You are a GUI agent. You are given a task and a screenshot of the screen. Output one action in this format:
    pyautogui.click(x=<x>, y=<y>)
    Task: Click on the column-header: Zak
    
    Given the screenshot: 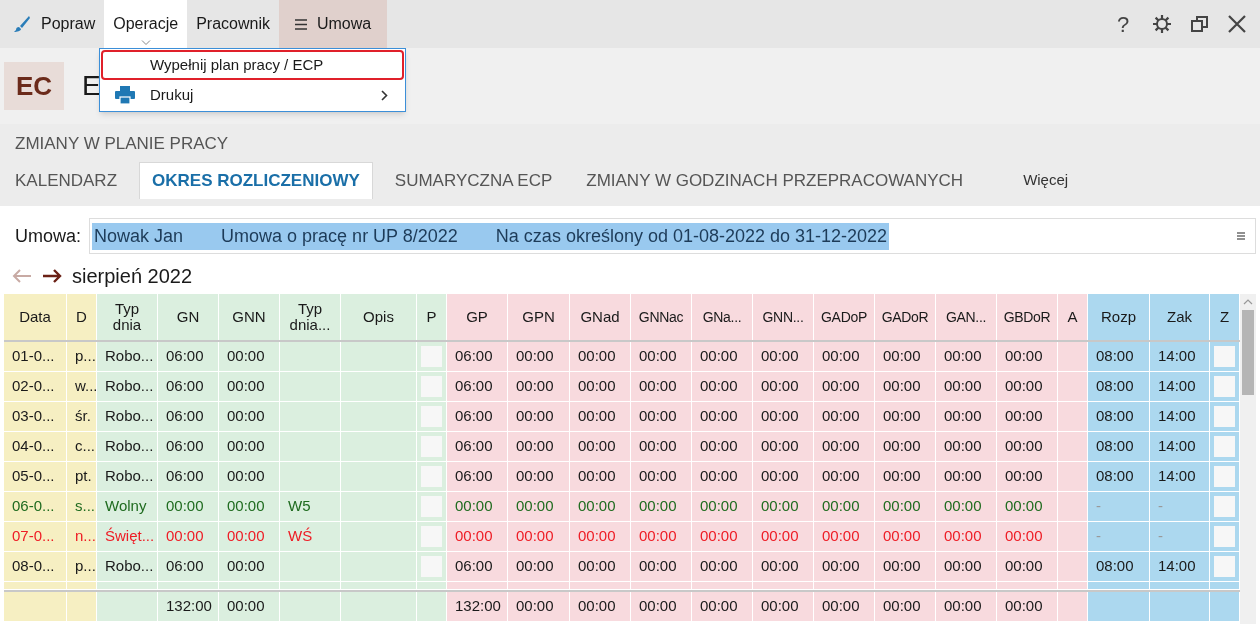 What is the action you would take?
    pyautogui.click(x=1180, y=317)
    